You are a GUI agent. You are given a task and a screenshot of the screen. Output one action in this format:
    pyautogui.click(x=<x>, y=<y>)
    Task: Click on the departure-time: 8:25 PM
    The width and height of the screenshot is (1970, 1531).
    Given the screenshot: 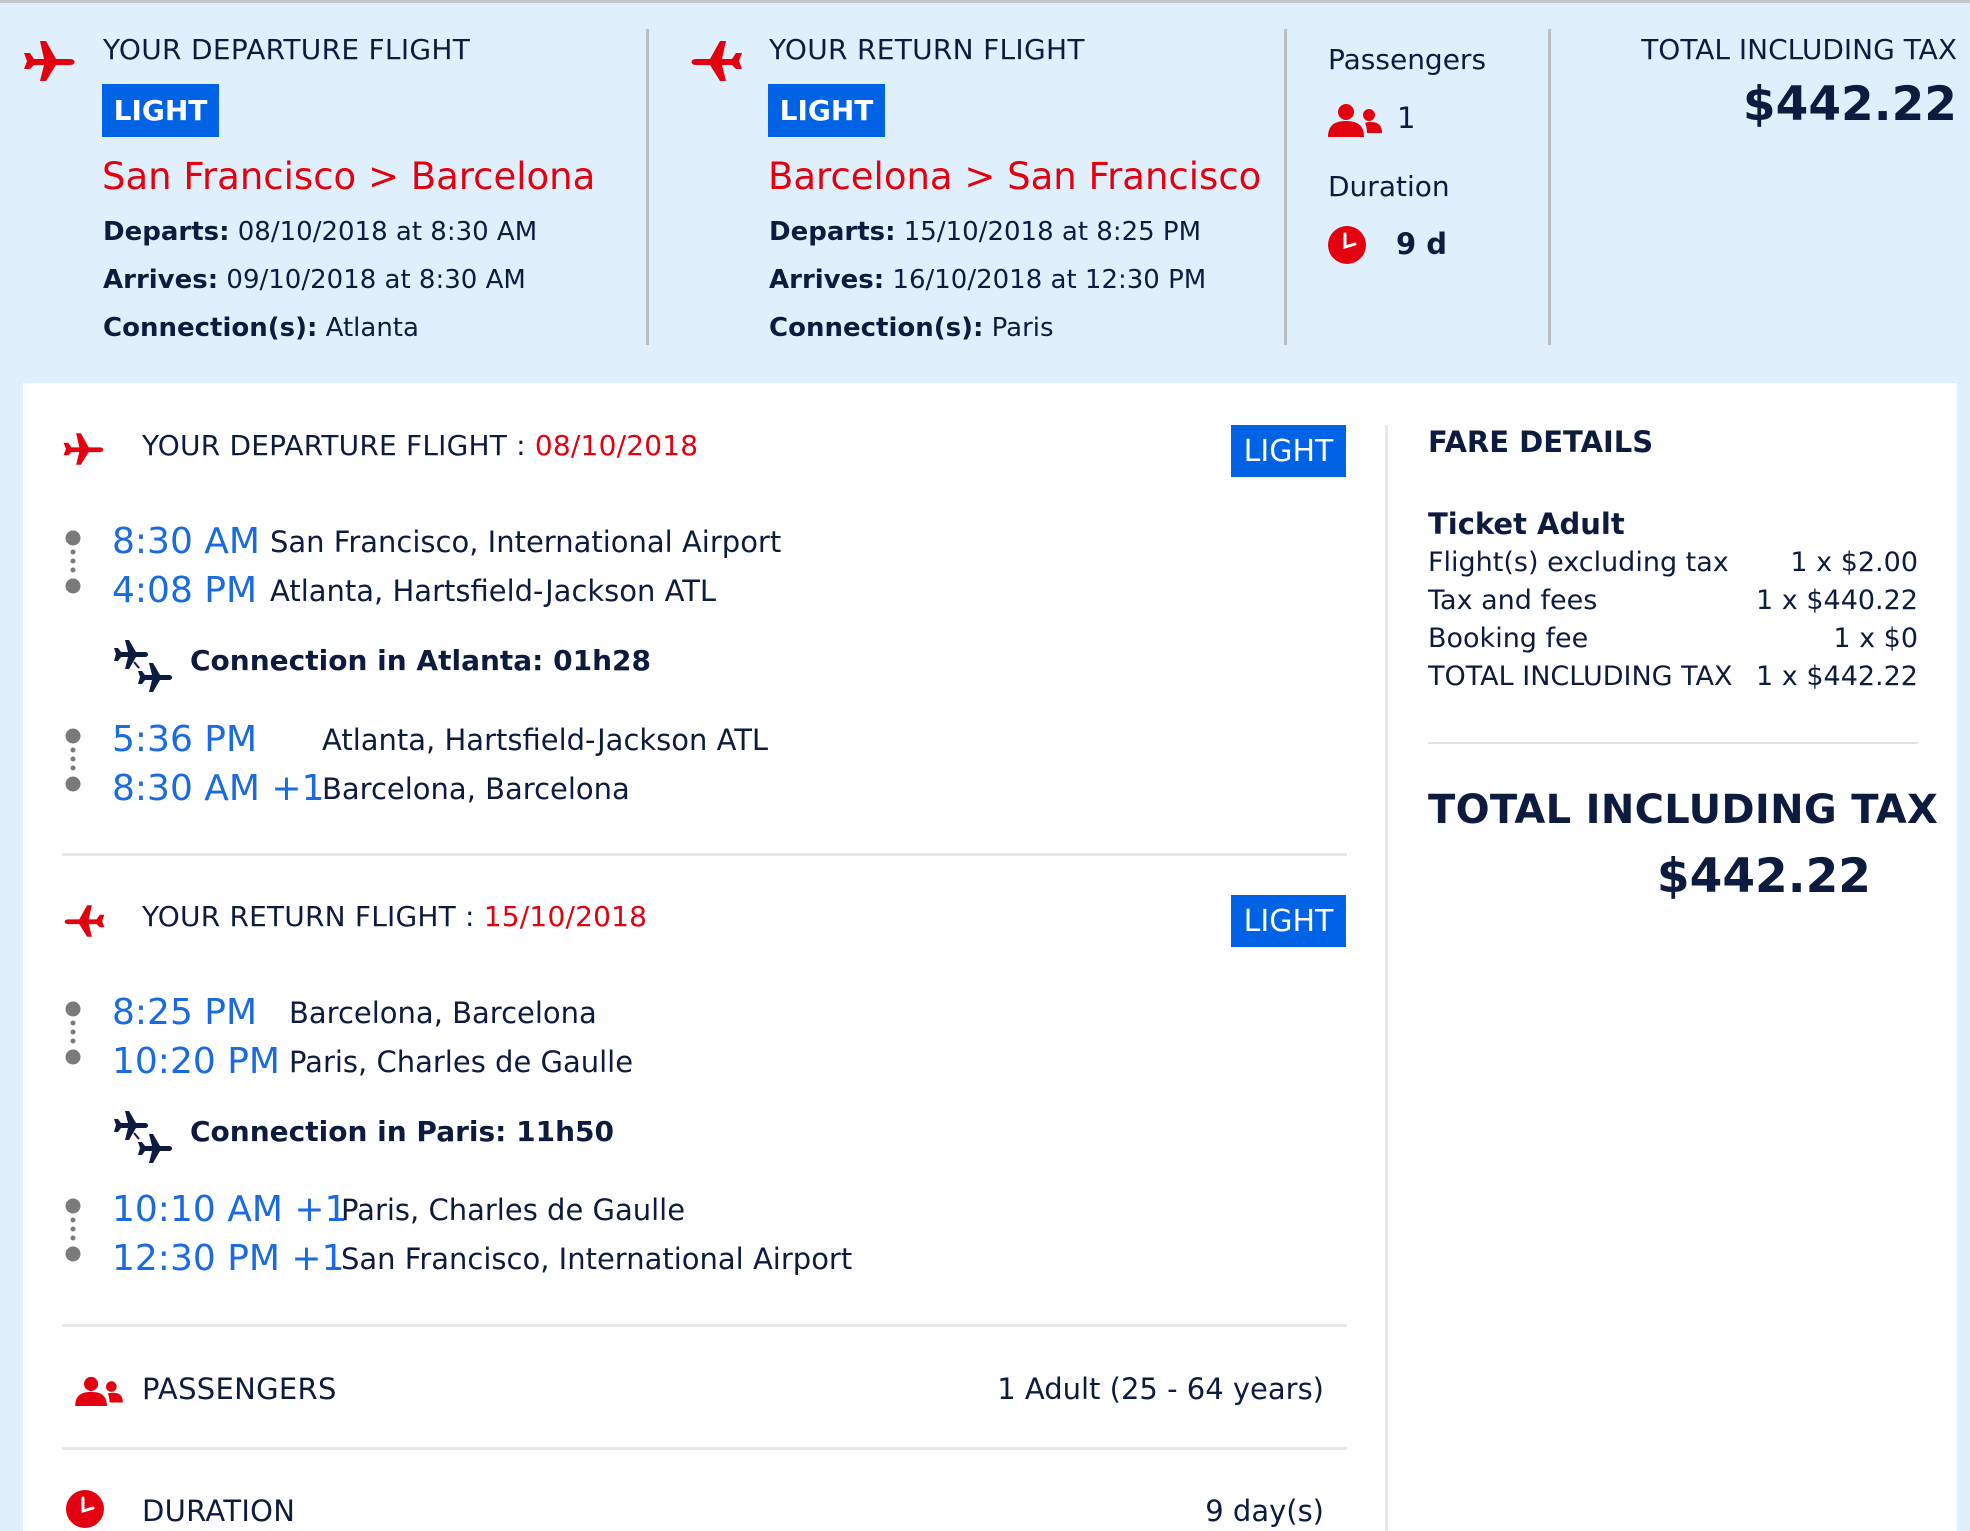 What is the action you would take?
    pyautogui.click(x=185, y=1012)
    